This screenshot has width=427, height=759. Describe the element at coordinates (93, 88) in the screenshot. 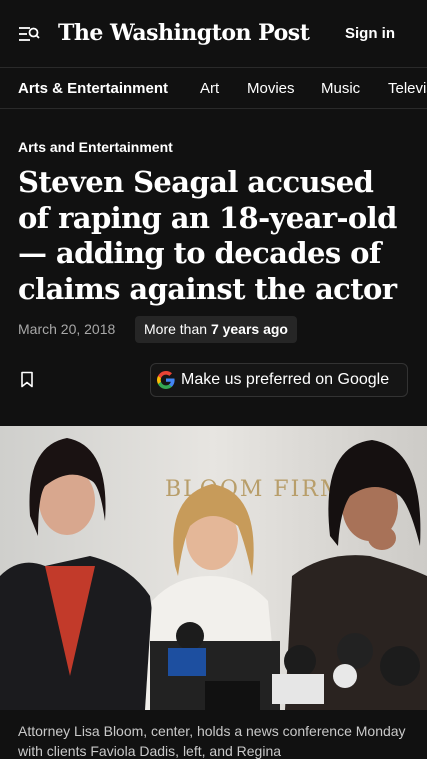

I see `nav-item-arts-entertainment: Arts & Entertainment` at that location.